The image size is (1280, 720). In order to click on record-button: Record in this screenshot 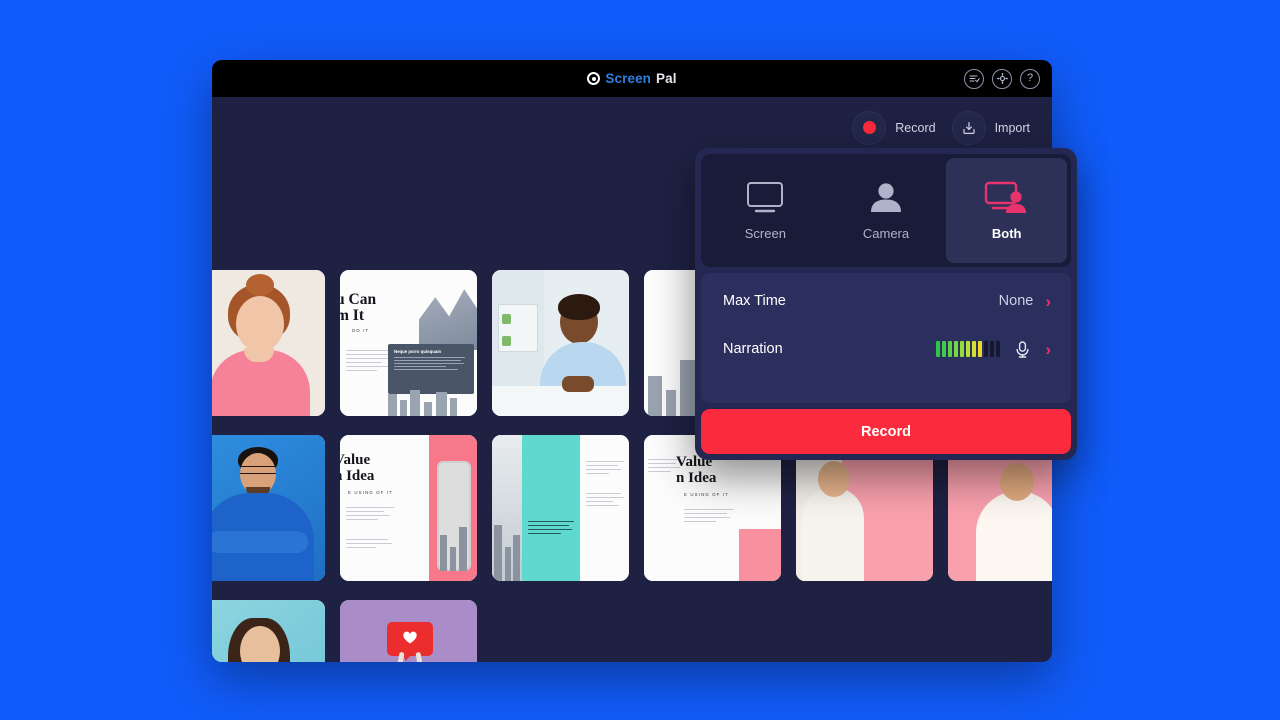, I will do `click(886, 431)`.